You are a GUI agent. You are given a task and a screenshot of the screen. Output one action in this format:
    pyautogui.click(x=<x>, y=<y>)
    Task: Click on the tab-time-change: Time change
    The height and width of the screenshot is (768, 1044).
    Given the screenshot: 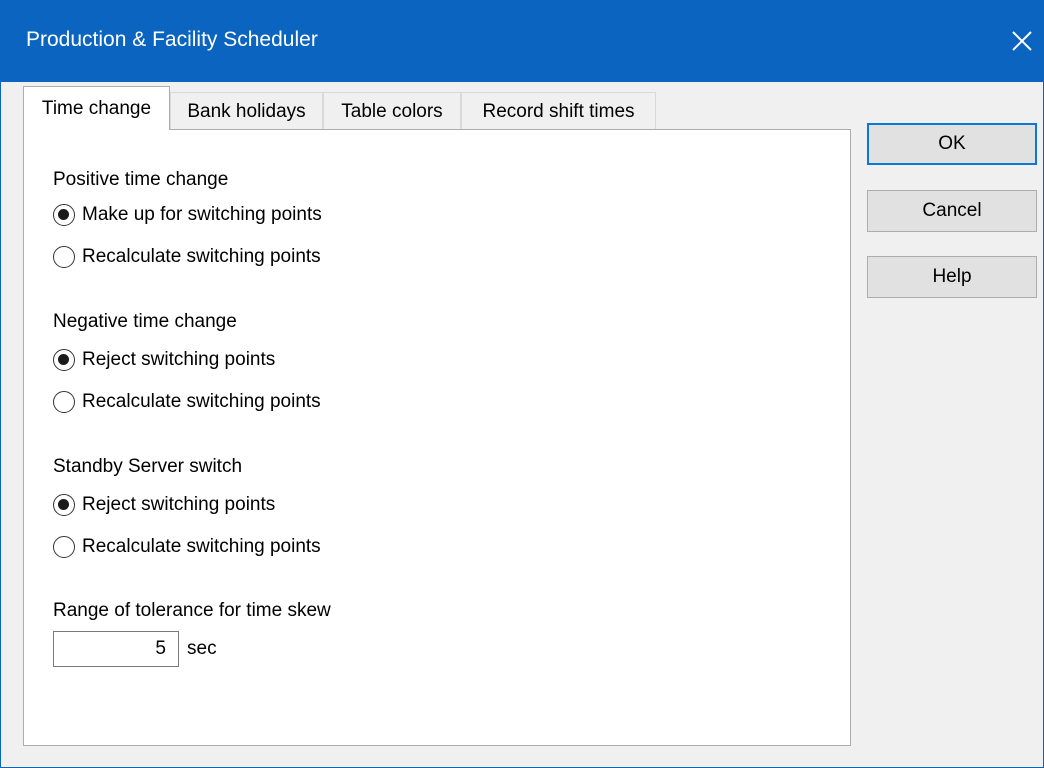 What is the action you would take?
    pyautogui.click(x=96, y=108)
    